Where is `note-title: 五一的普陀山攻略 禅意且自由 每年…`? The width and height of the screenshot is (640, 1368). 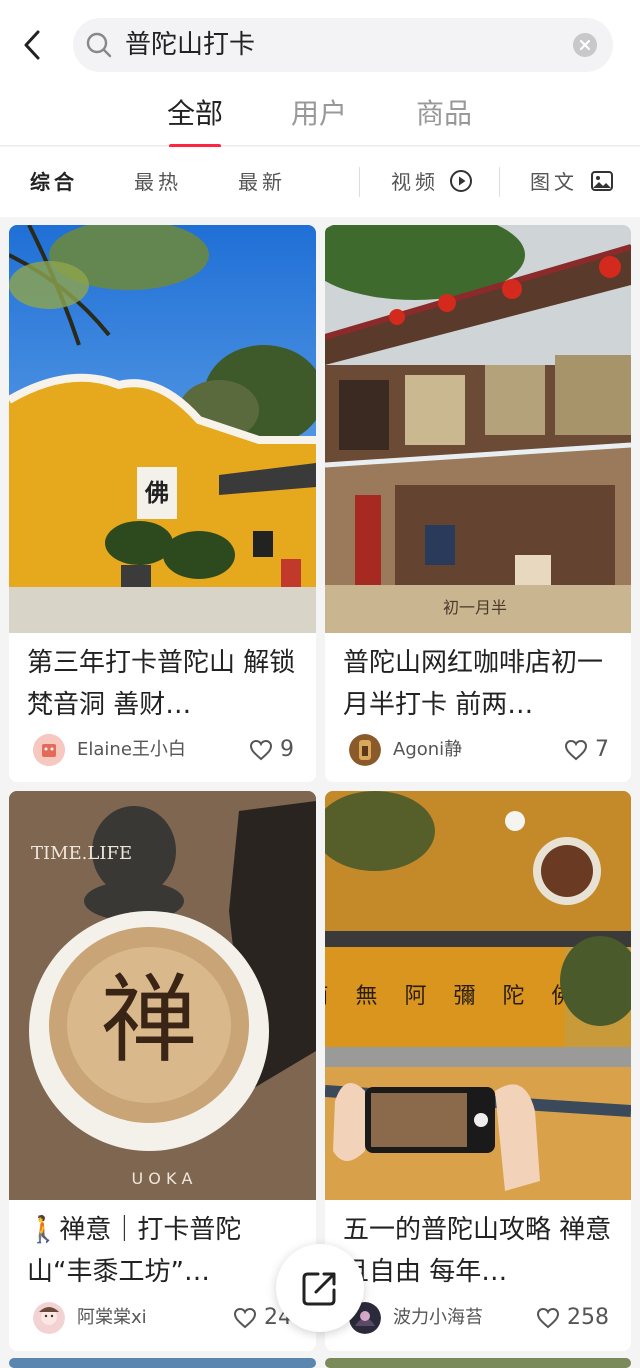
note-title: 五一的普陀山攻略 禅意且自由 每年… is located at coordinates (479, 1252).